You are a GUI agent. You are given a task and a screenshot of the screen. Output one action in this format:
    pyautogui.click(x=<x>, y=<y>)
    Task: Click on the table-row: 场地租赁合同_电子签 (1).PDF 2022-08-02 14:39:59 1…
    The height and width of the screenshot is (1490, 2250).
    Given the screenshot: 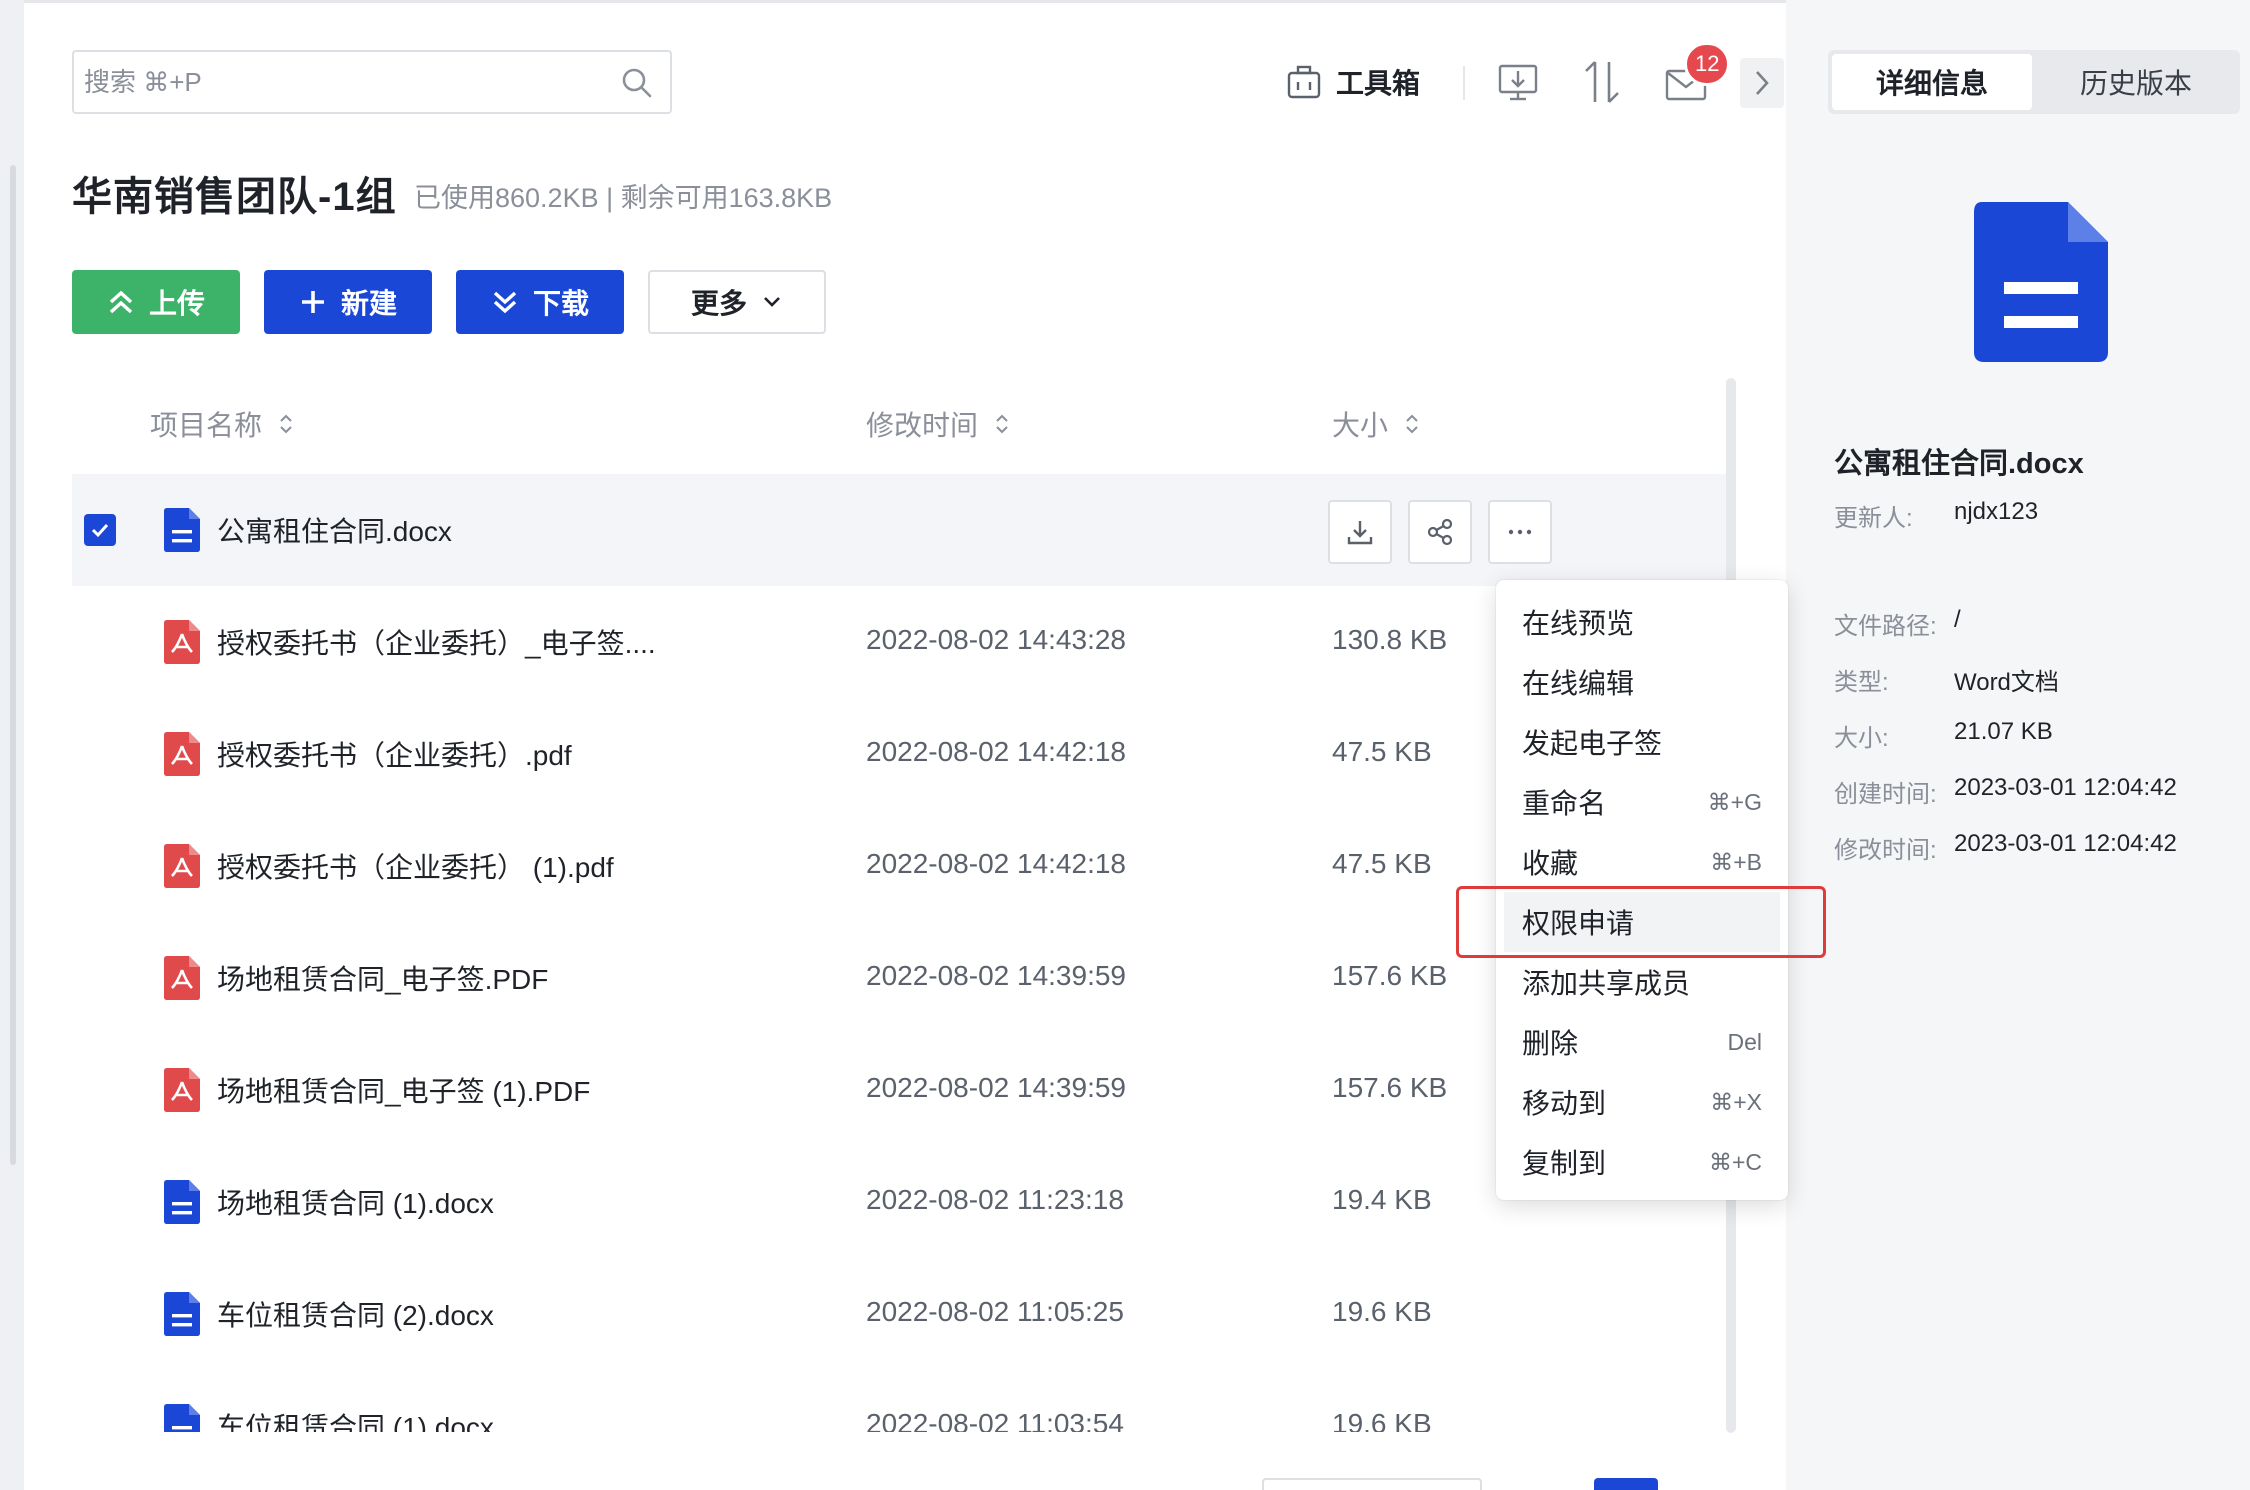 What is the action you would take?
    pyautogui.click(x=902, y=1090)
    